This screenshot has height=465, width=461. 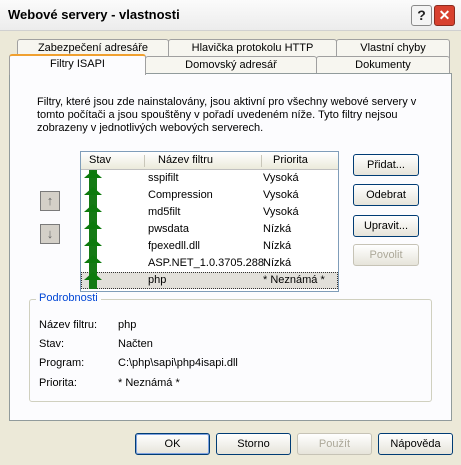 What do you see at coordinates (127, 325) in the screenshot?
I see `filter-name-value: php` at bounding box center [127, 325].